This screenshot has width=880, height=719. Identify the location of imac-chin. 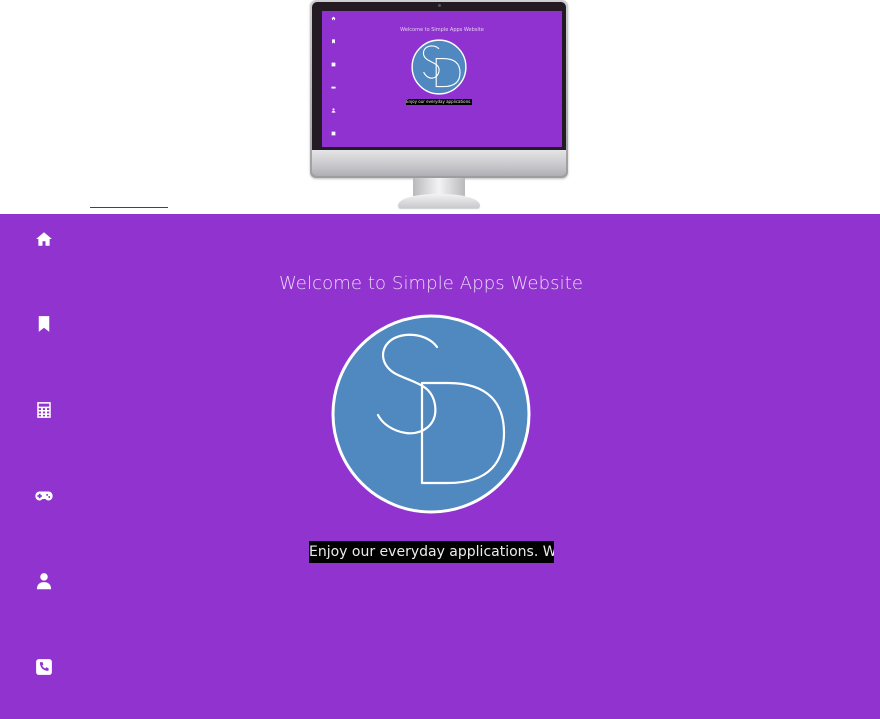
(439, 163).